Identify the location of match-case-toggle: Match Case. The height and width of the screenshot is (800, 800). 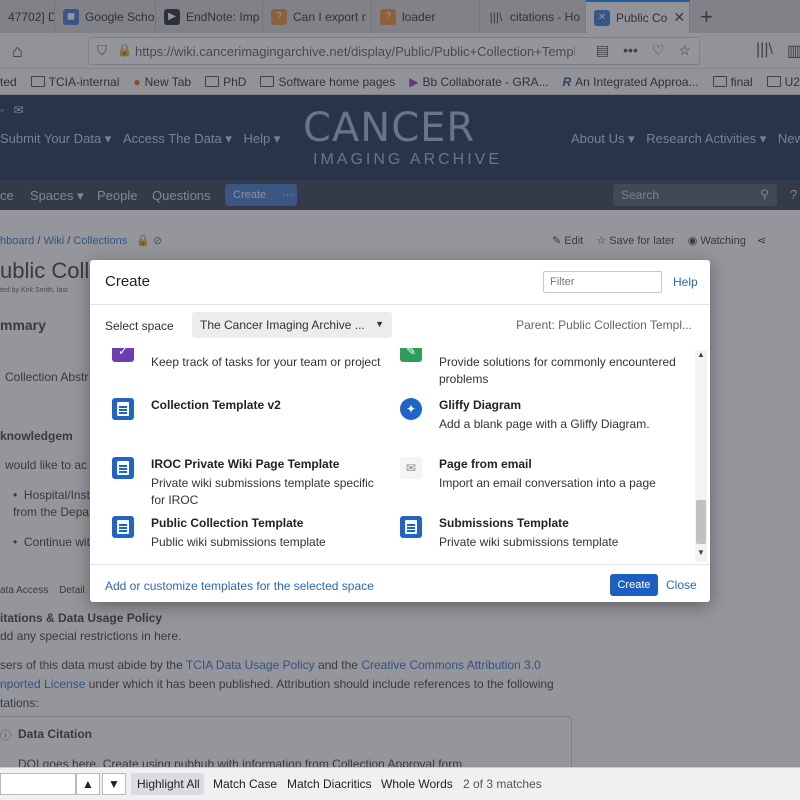
(245, 784).